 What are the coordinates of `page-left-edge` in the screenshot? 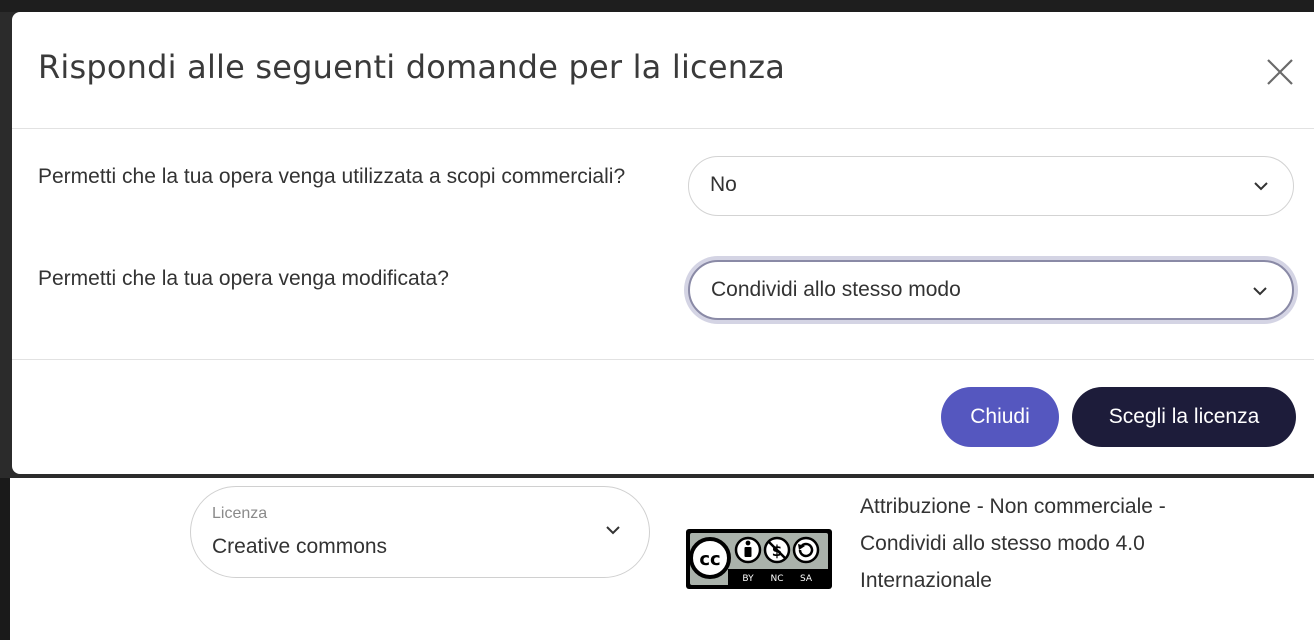 It's located at (5, 559).